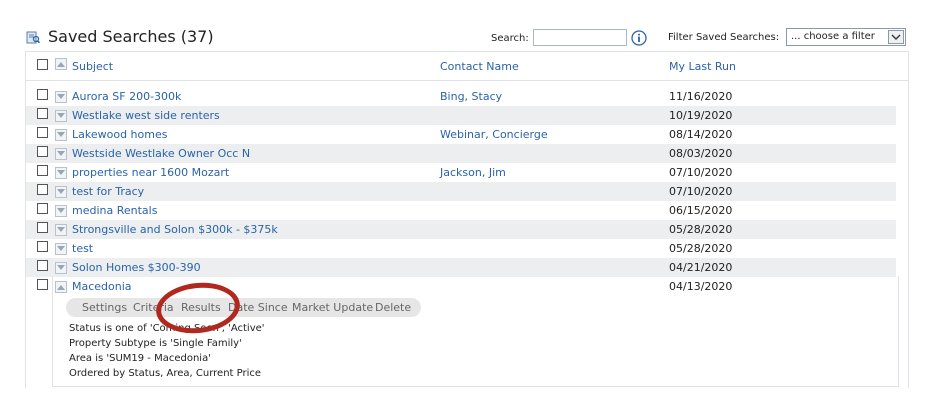 The width and height of the screenshot is (933, 411). What do you see at coordinates (131, 36) in the screenshot?
I see `page-title: Saved Searches (37)` at bounding box center [131, 36].